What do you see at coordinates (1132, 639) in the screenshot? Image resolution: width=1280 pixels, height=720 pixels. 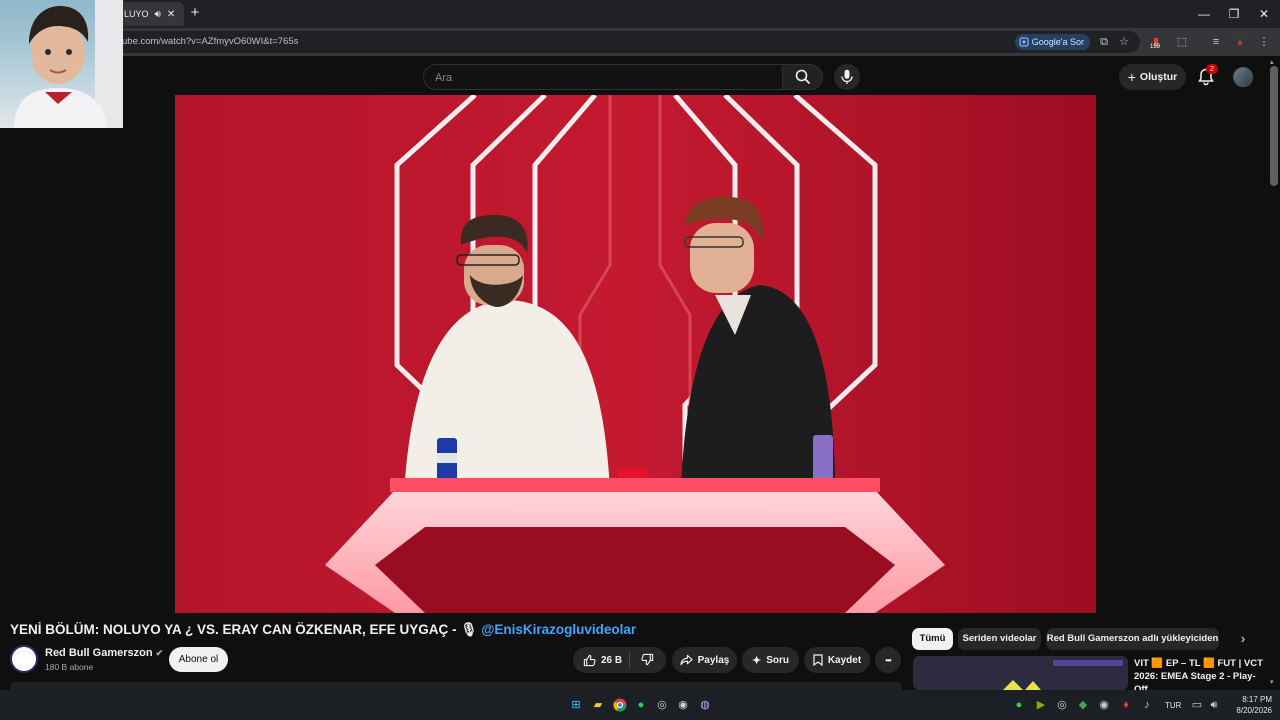 I see `chip-uploader: Red Bull Gamerszon adlı yükleyiciden` at bounding box center [1132, 639].